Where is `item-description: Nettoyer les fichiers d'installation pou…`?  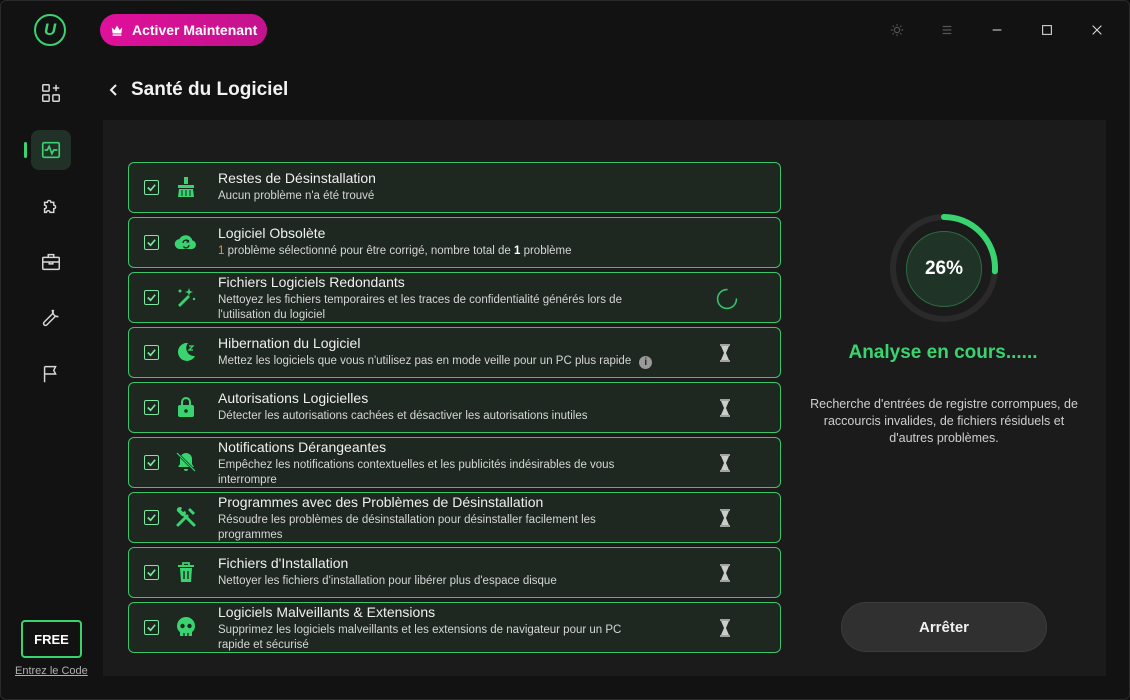
item-description: Nettoyer les fichiers d'installation pou… is located at coordinates (387, 581).